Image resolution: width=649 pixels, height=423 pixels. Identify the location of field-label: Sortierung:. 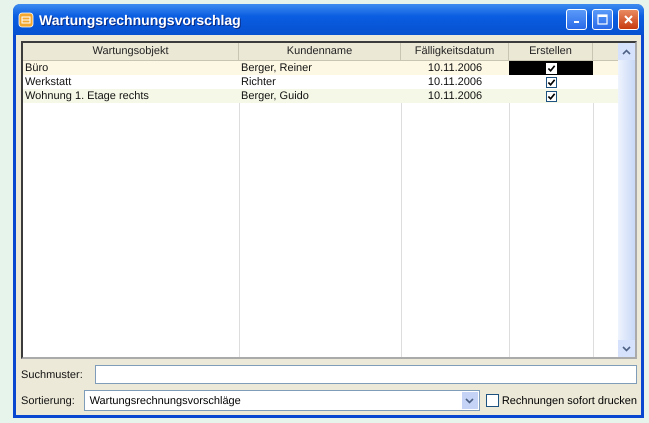
(48, 400).